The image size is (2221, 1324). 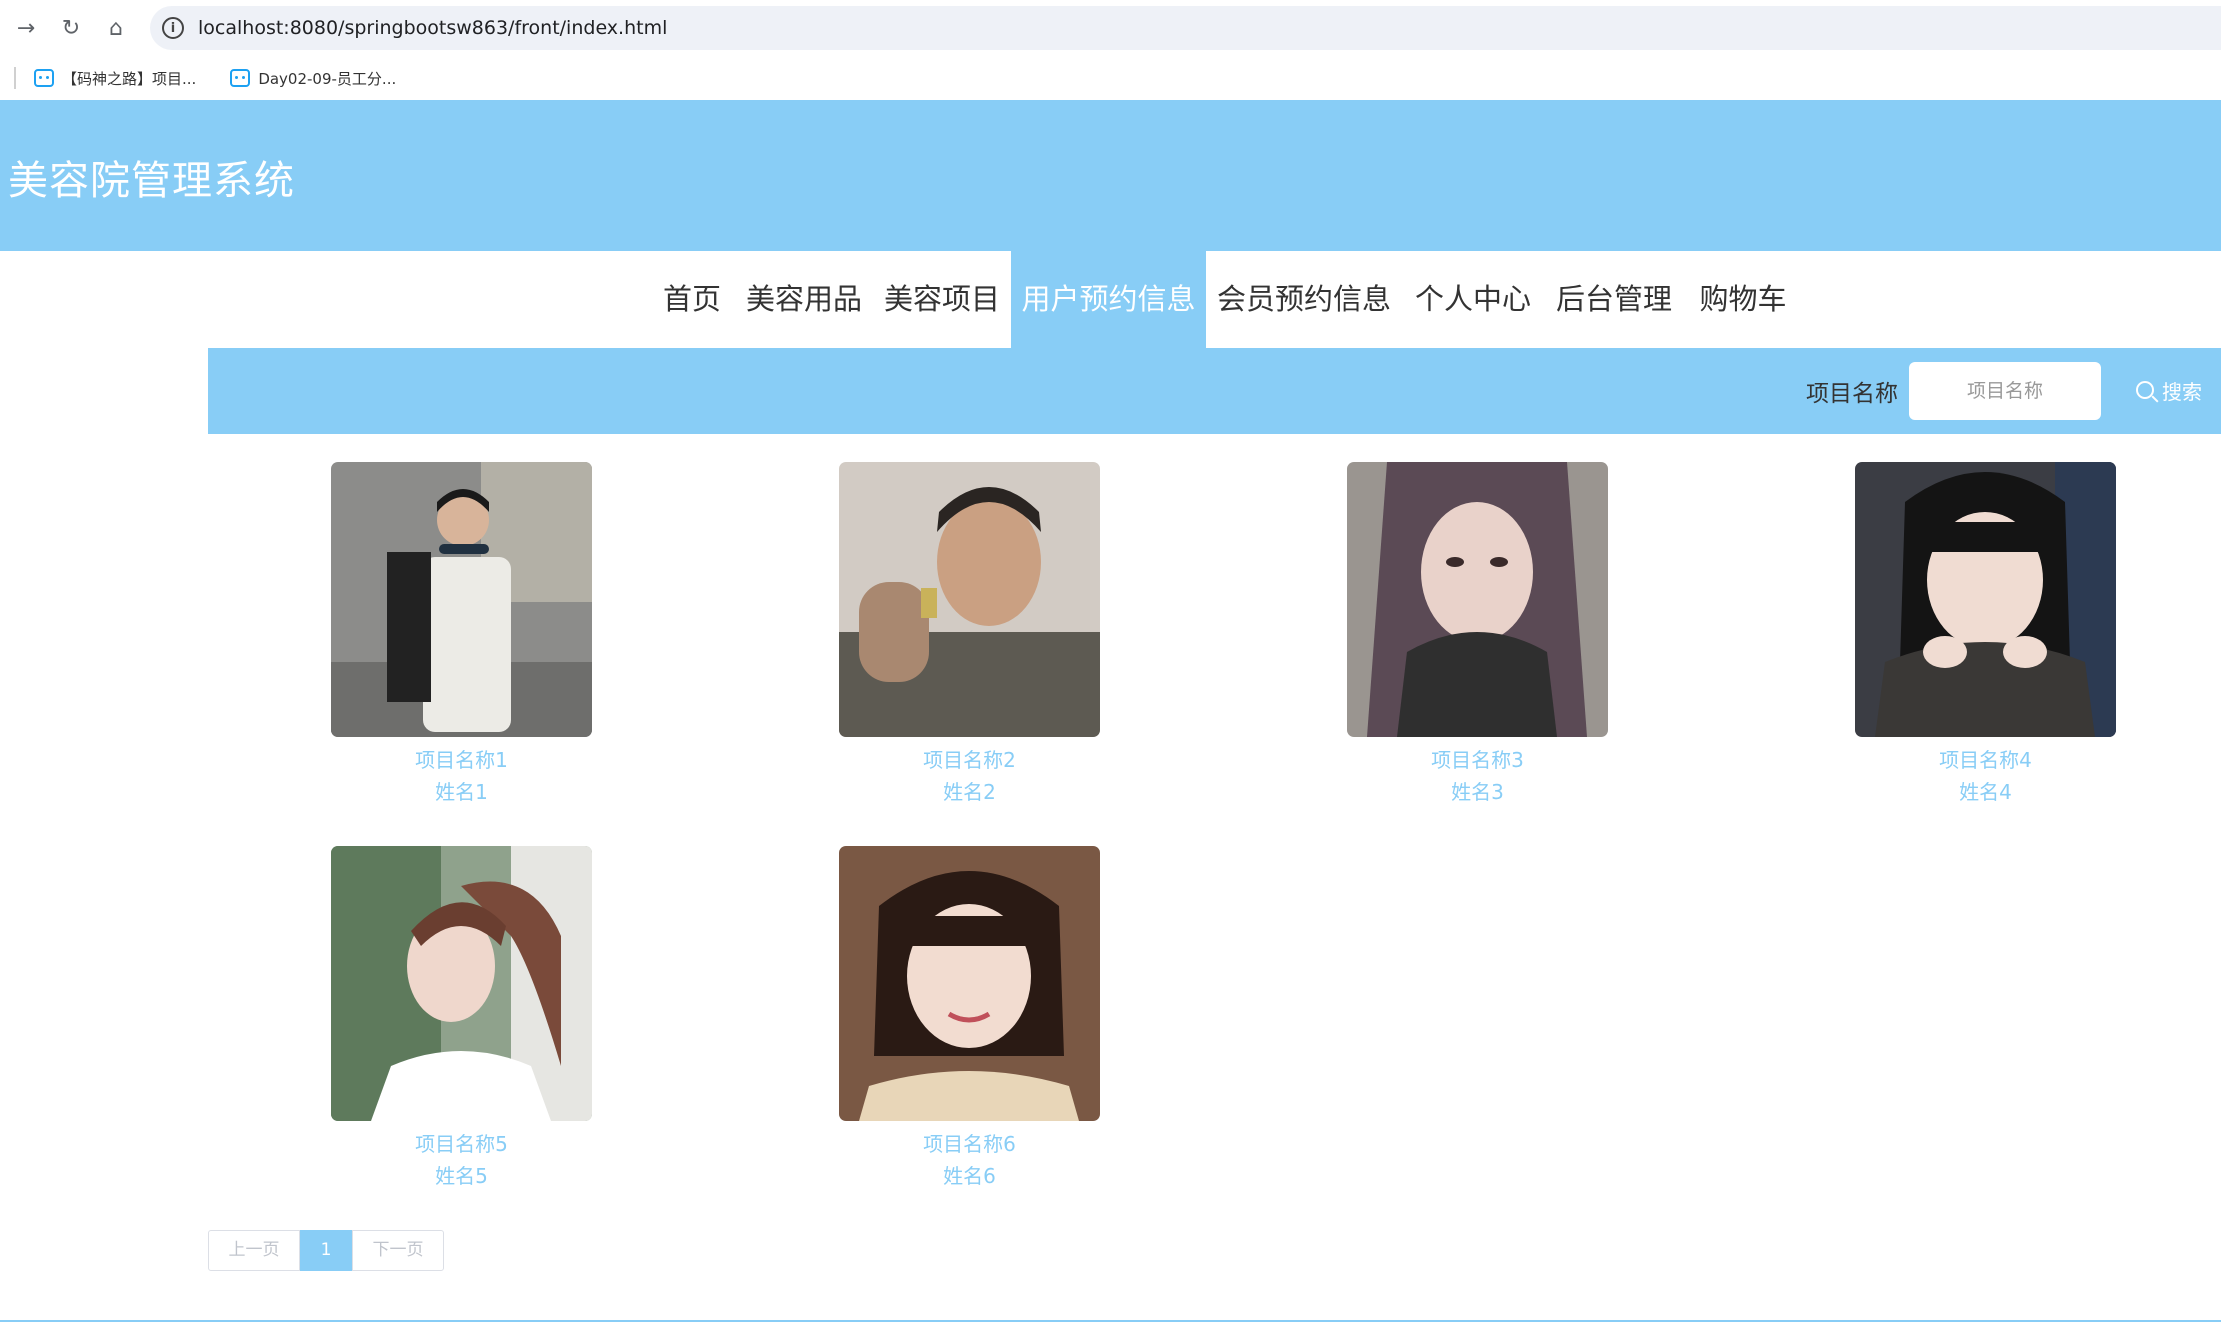 I want to click on home-icon: ⌂, so click(x=116, y=28).